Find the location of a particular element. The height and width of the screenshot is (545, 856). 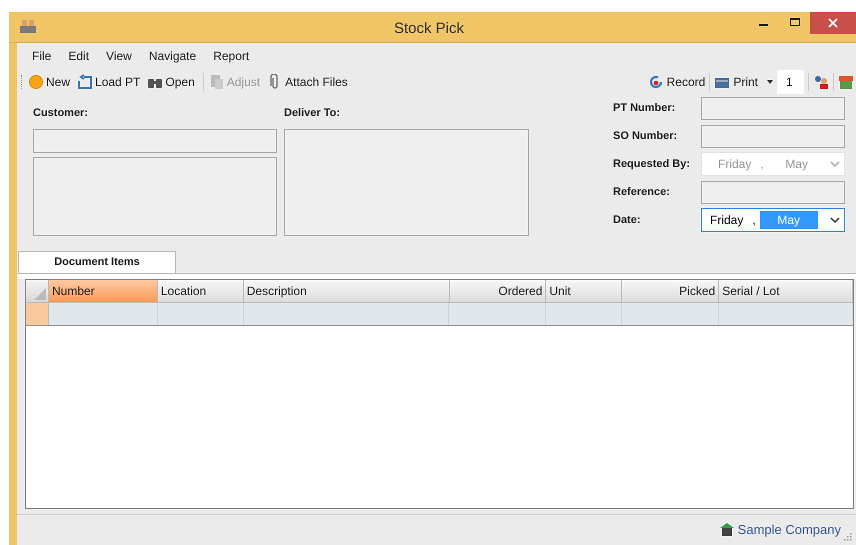

building-icon is located at coordinates (726, 530).